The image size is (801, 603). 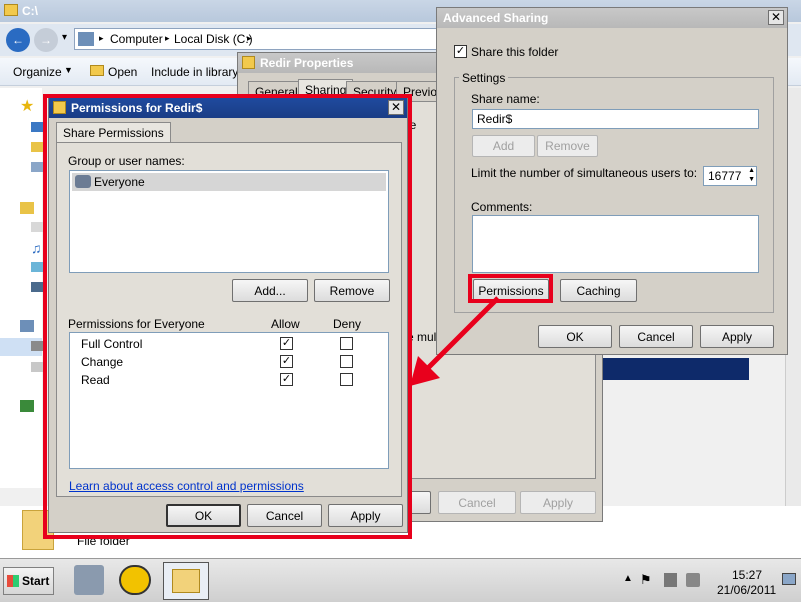 I want to click on desktop-icon, so click(x=37, y=127).